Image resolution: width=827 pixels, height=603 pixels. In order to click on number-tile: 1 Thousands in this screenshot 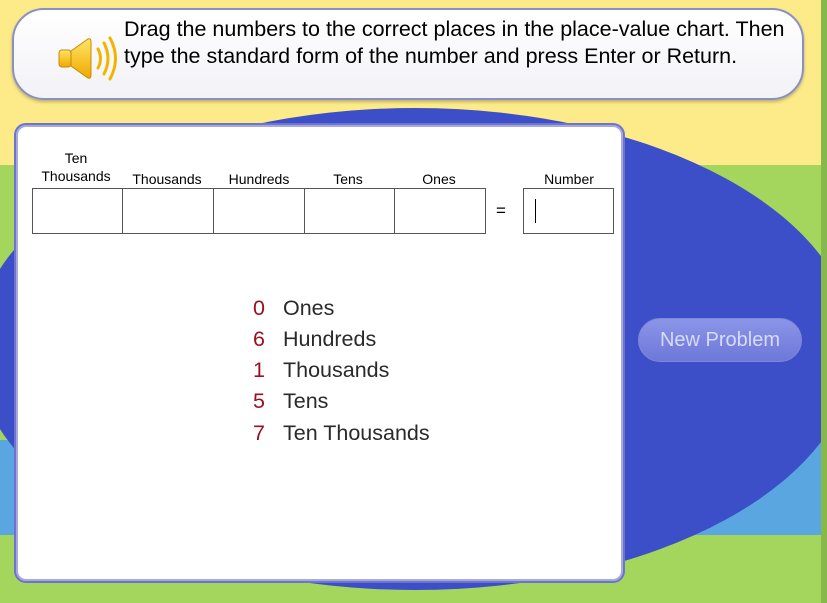, I will do `click(319, 370)`.